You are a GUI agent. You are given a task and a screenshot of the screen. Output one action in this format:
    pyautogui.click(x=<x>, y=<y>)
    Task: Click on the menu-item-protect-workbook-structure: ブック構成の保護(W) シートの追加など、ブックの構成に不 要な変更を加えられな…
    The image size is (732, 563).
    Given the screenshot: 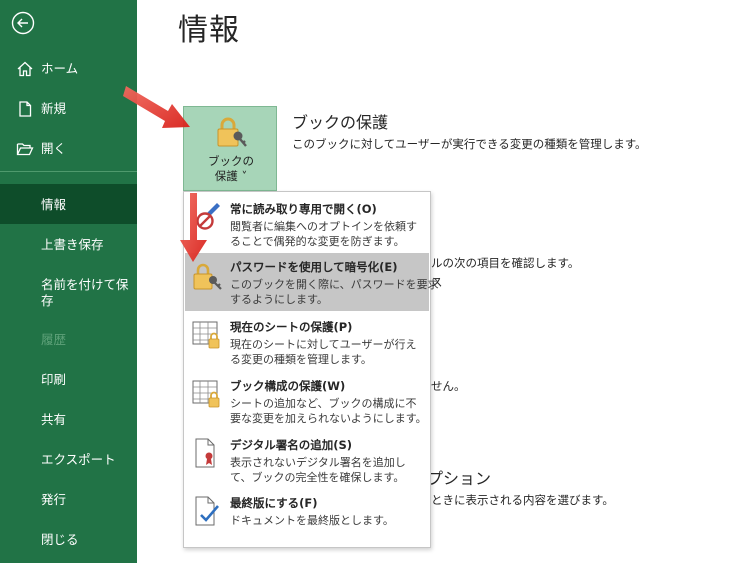 What is the action you would take?
    pyautogui.click(x=307, y=401)
    